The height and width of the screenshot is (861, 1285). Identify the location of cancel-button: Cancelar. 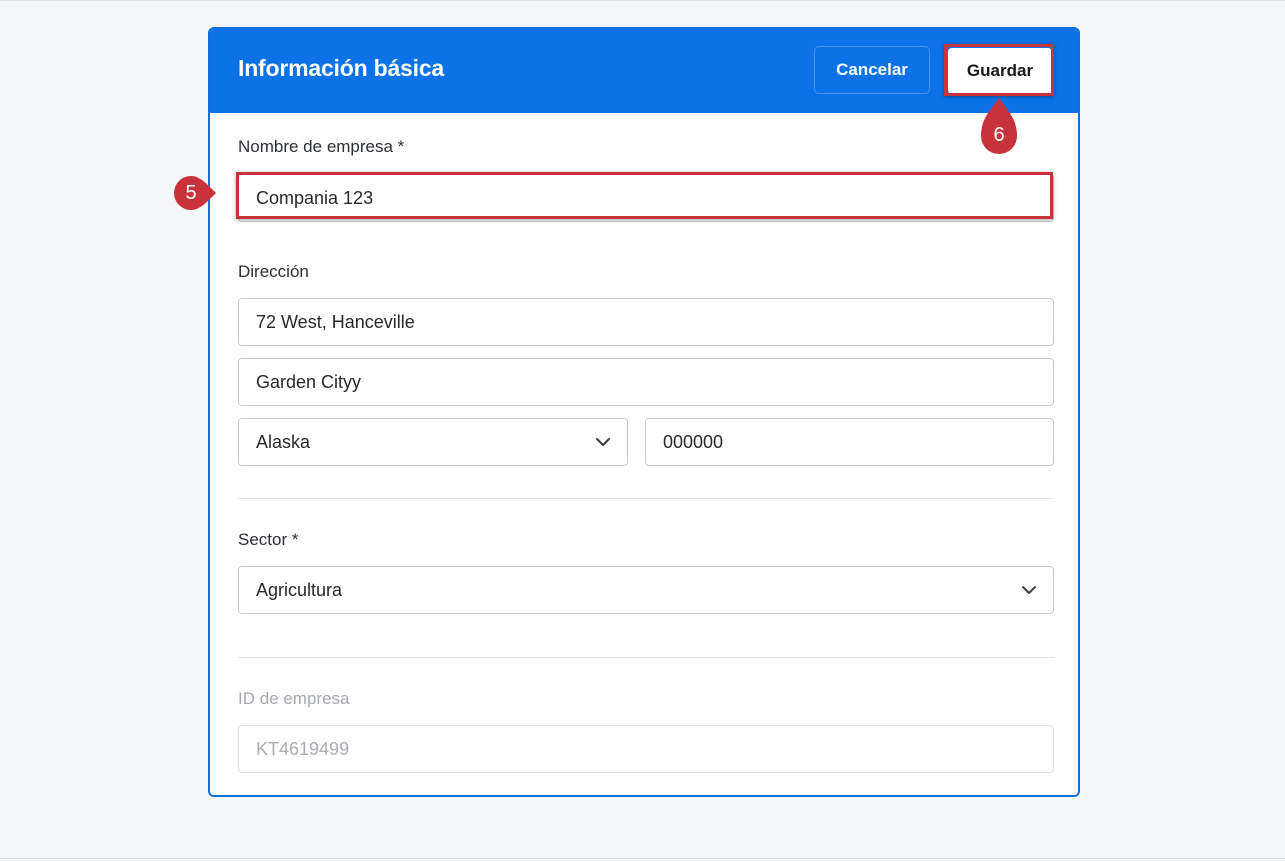
(872, 70).